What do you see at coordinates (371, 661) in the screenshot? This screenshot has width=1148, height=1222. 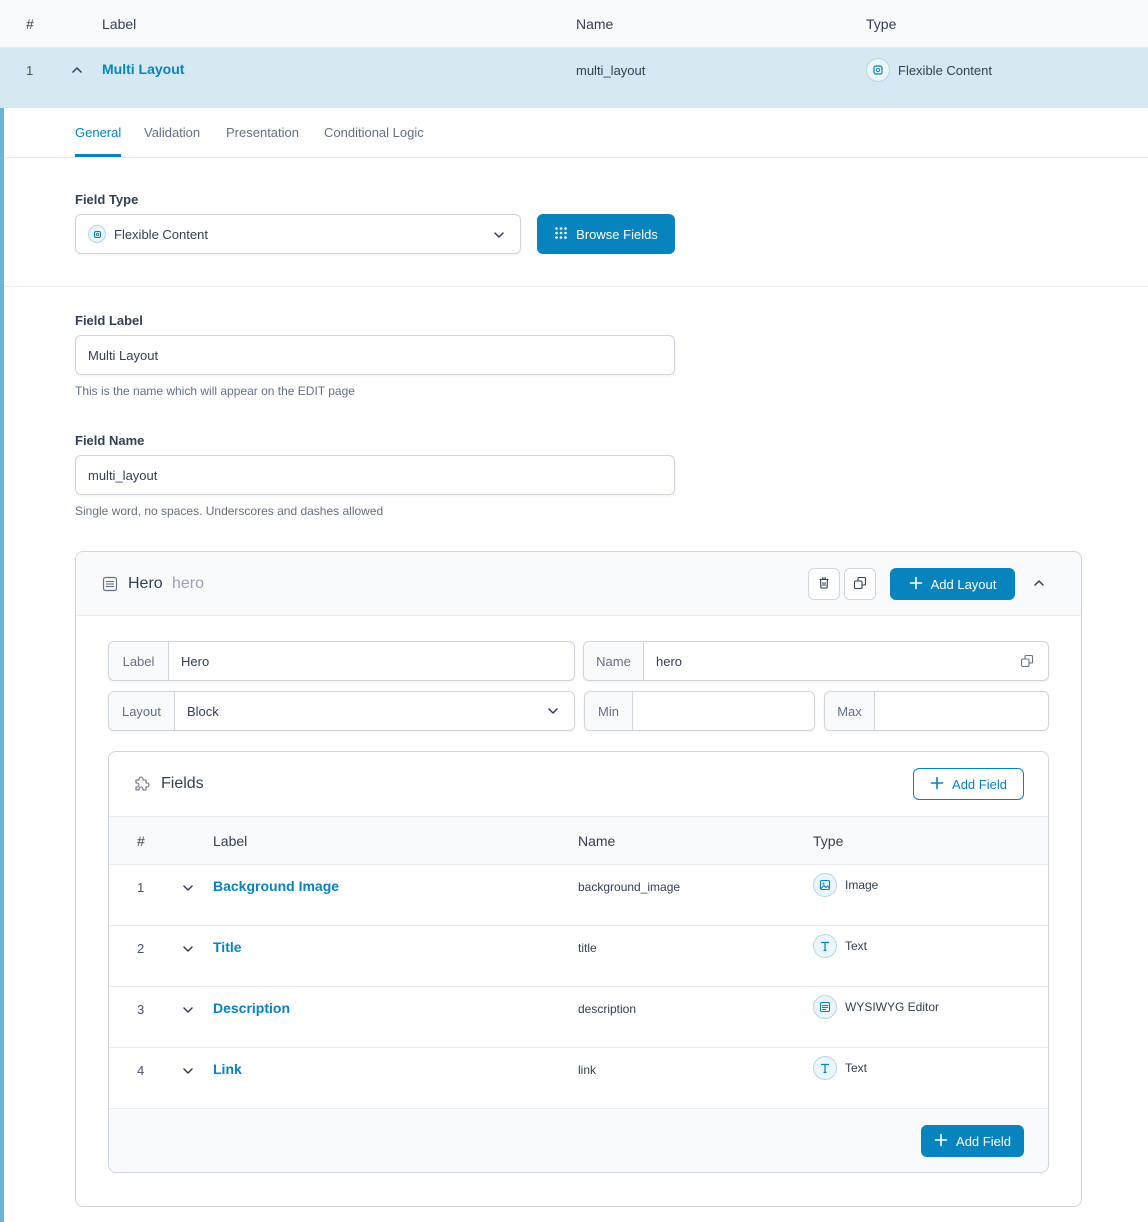 I see `layout-label-input: Hero` at bounding box center [371, 661].